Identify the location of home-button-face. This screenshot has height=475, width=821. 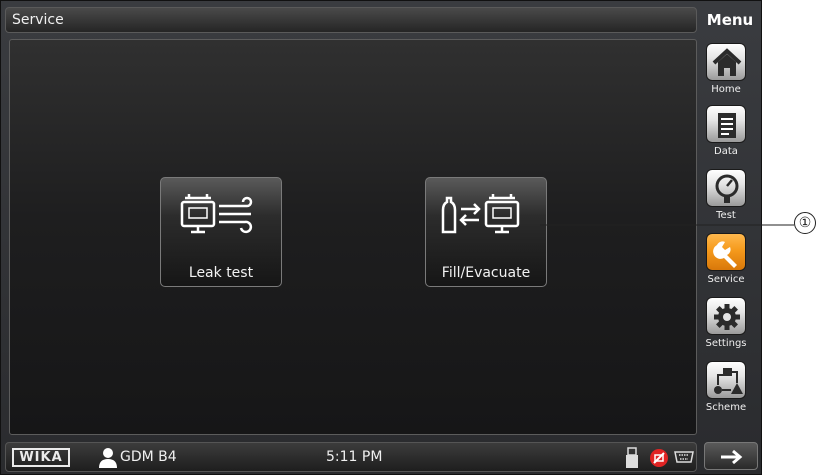
(726, 62).